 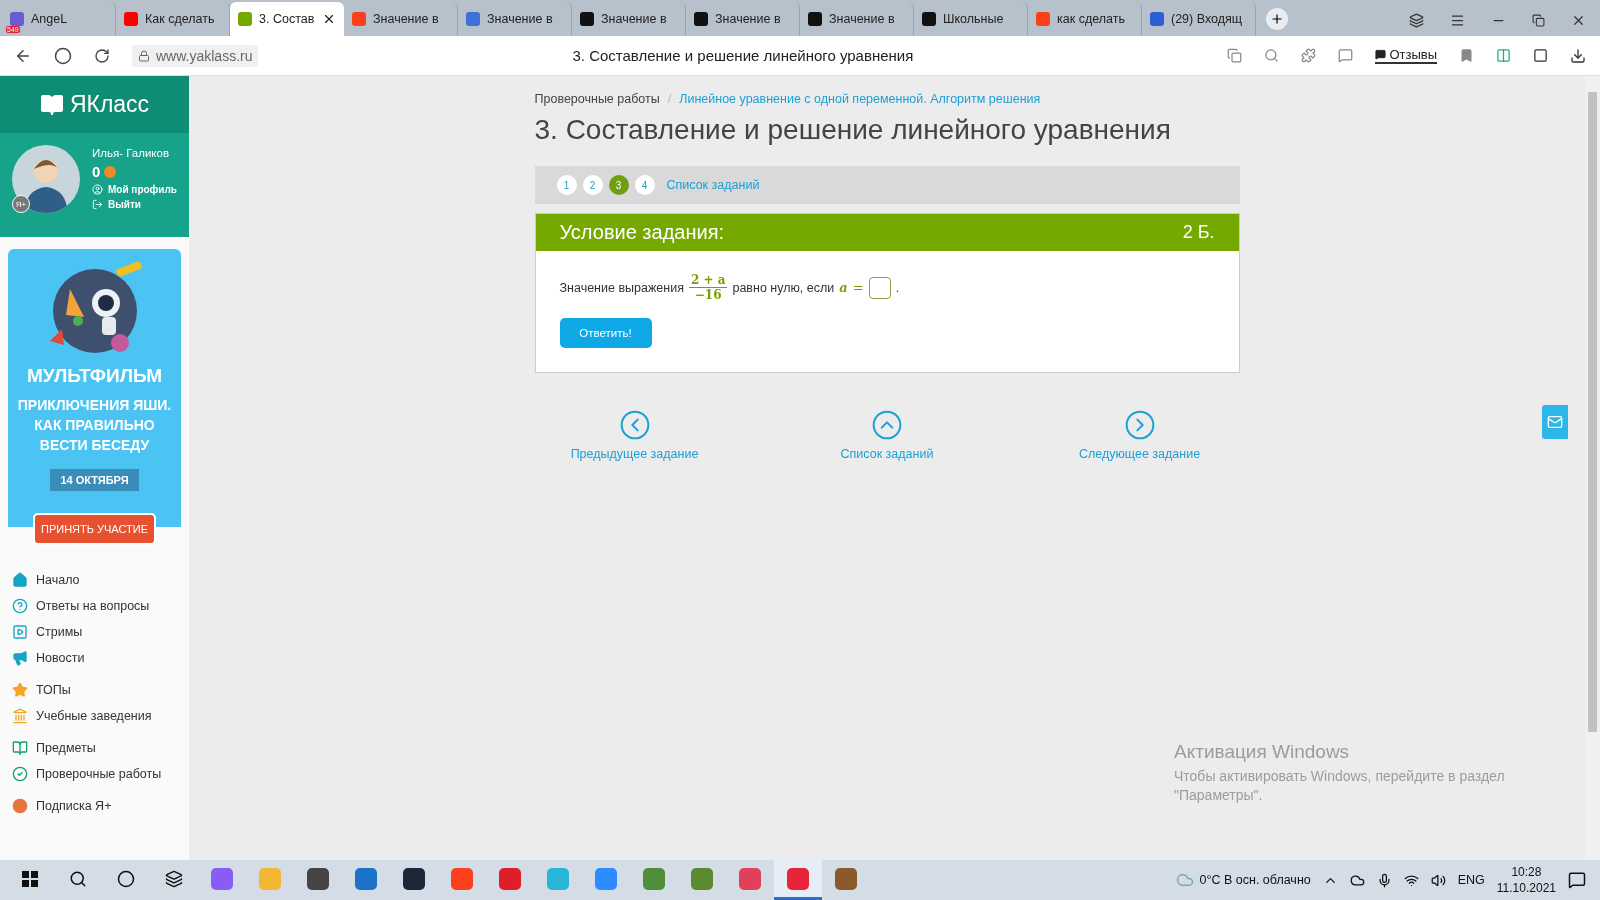 I want to click on chat-icon, so click(x=1346, y=55).